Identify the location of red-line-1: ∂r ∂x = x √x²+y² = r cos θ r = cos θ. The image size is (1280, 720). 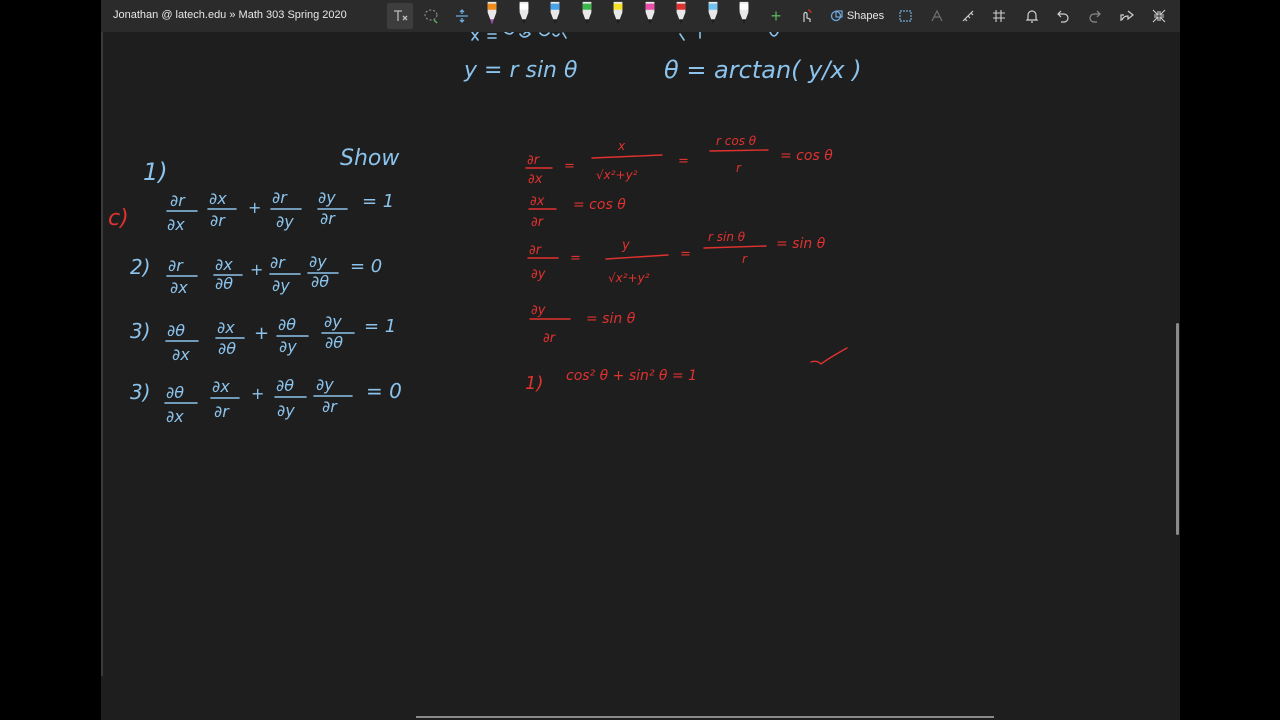
(679, 160).